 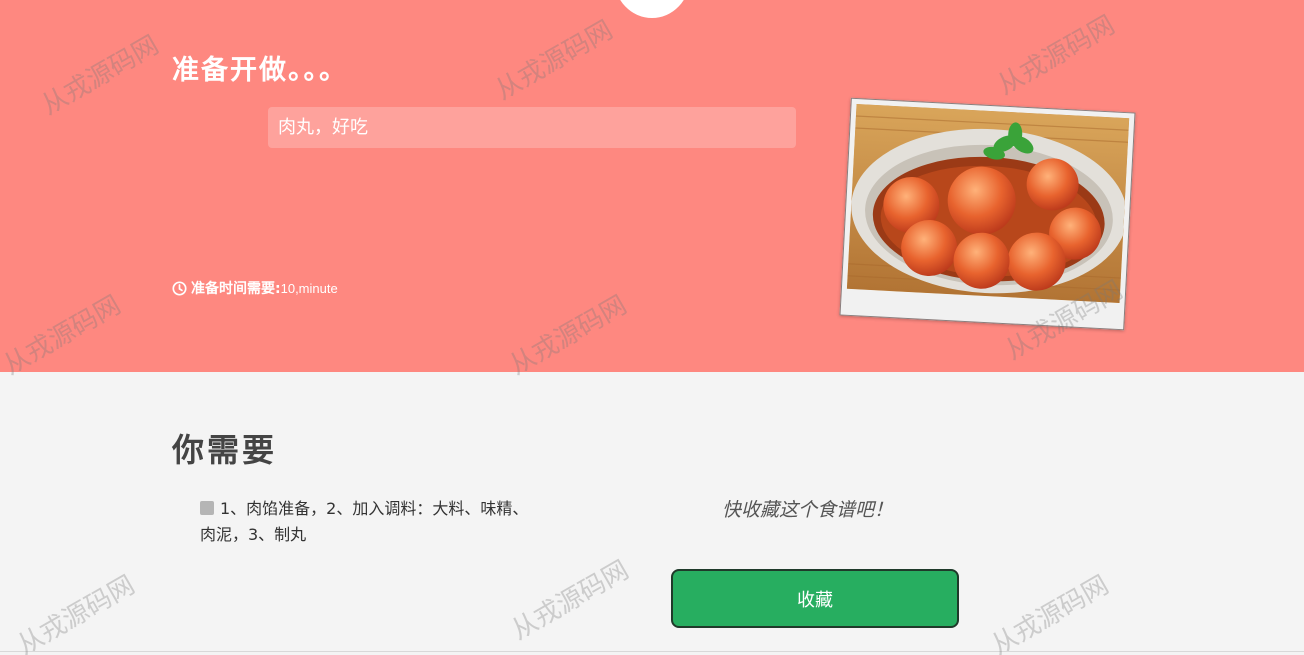 What do you see at coordinates (207, 508) in the screenshot?
I see `ingredient-checkbox` at bounding box center [207, 508].